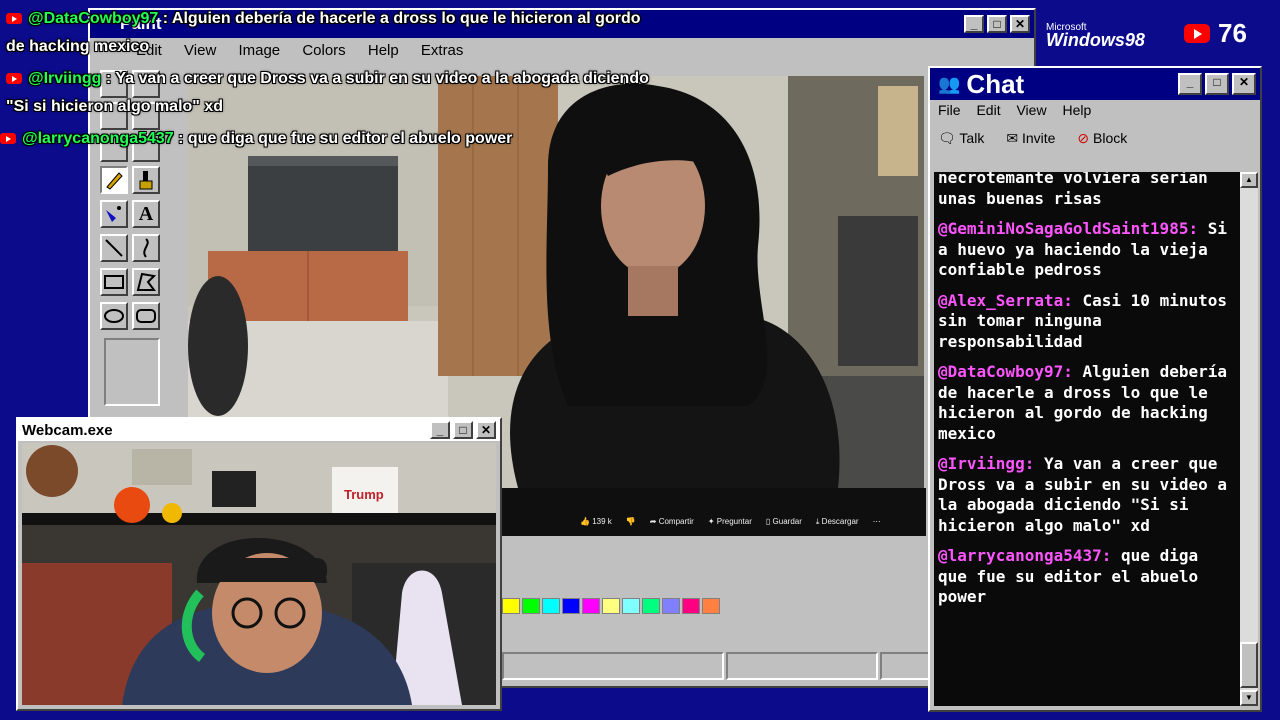 Image resolution: width=1280 pixels, height=720 pixels. I want to click on save-button: ▯ Guardar, so click(784, 522).